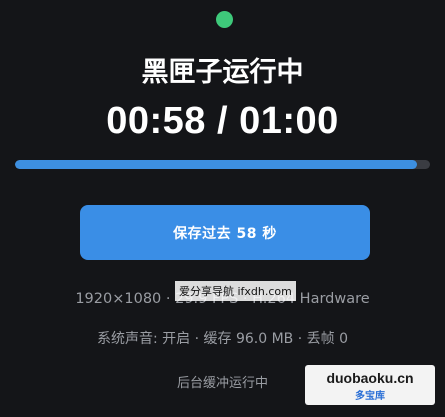  Describe the element at coordinates (370, 378) in the screenshot. I see `corner-watermark-main: duobaoku.cn` at that location.